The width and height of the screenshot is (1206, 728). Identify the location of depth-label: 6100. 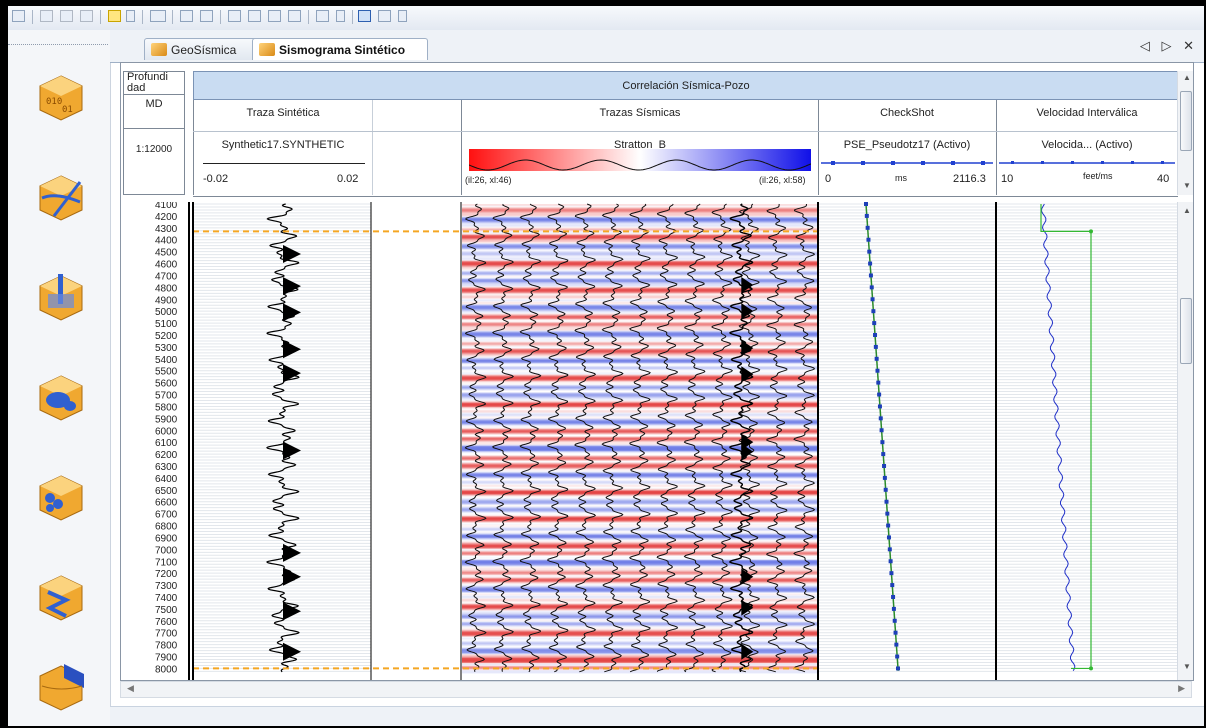
(166, 443).